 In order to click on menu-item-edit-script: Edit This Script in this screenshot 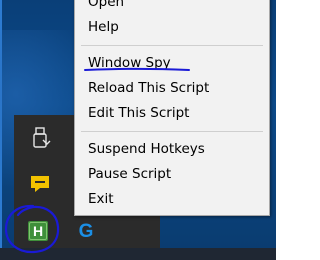, I will do `click(172, 113)`.